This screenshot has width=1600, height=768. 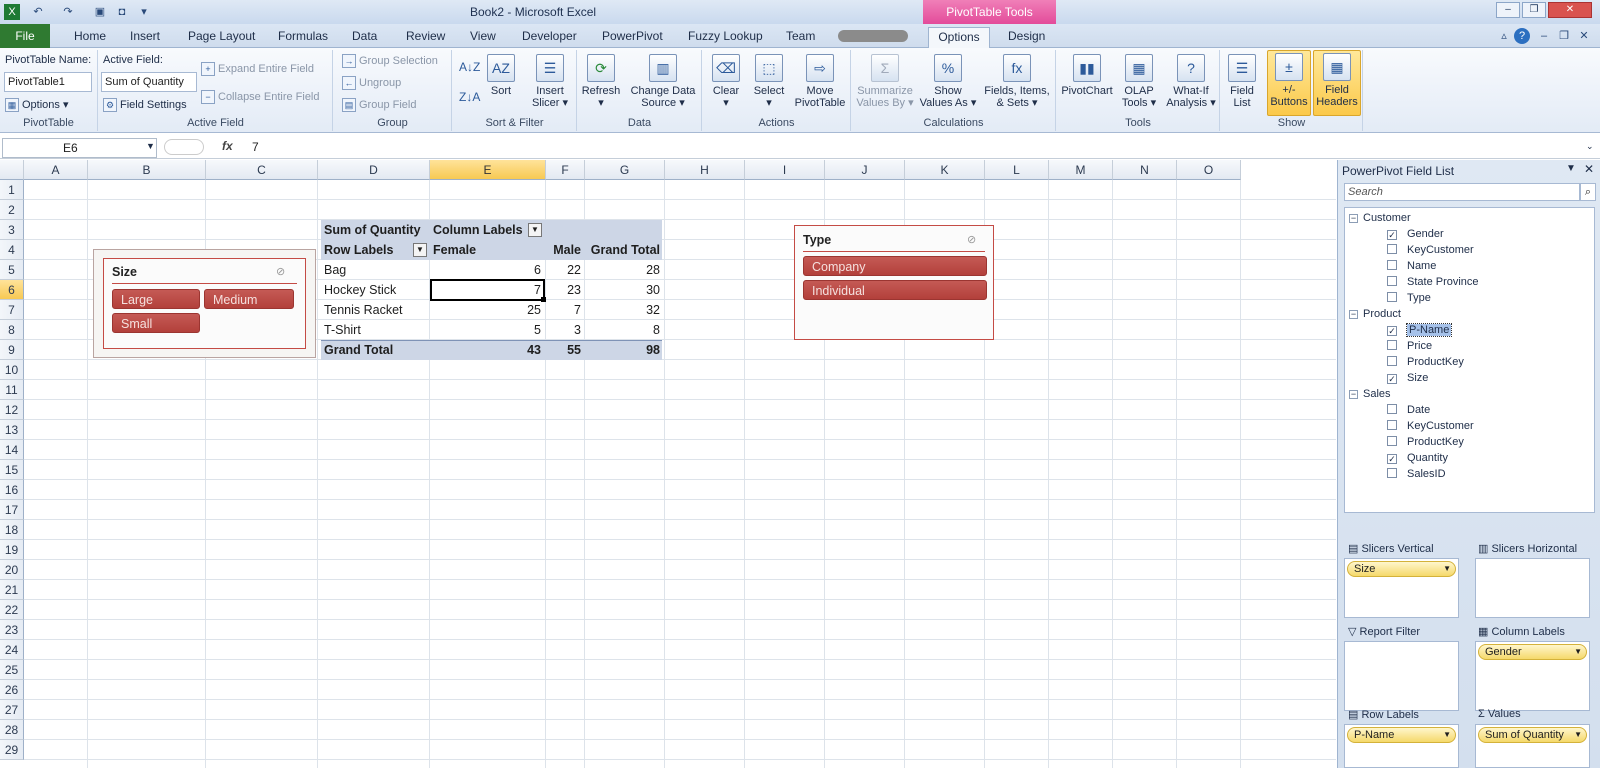 What do you see at coordinates (487, 310) in the screenshot?
I see `pivot-cell-female: 25` at bounding box center [487, 310].